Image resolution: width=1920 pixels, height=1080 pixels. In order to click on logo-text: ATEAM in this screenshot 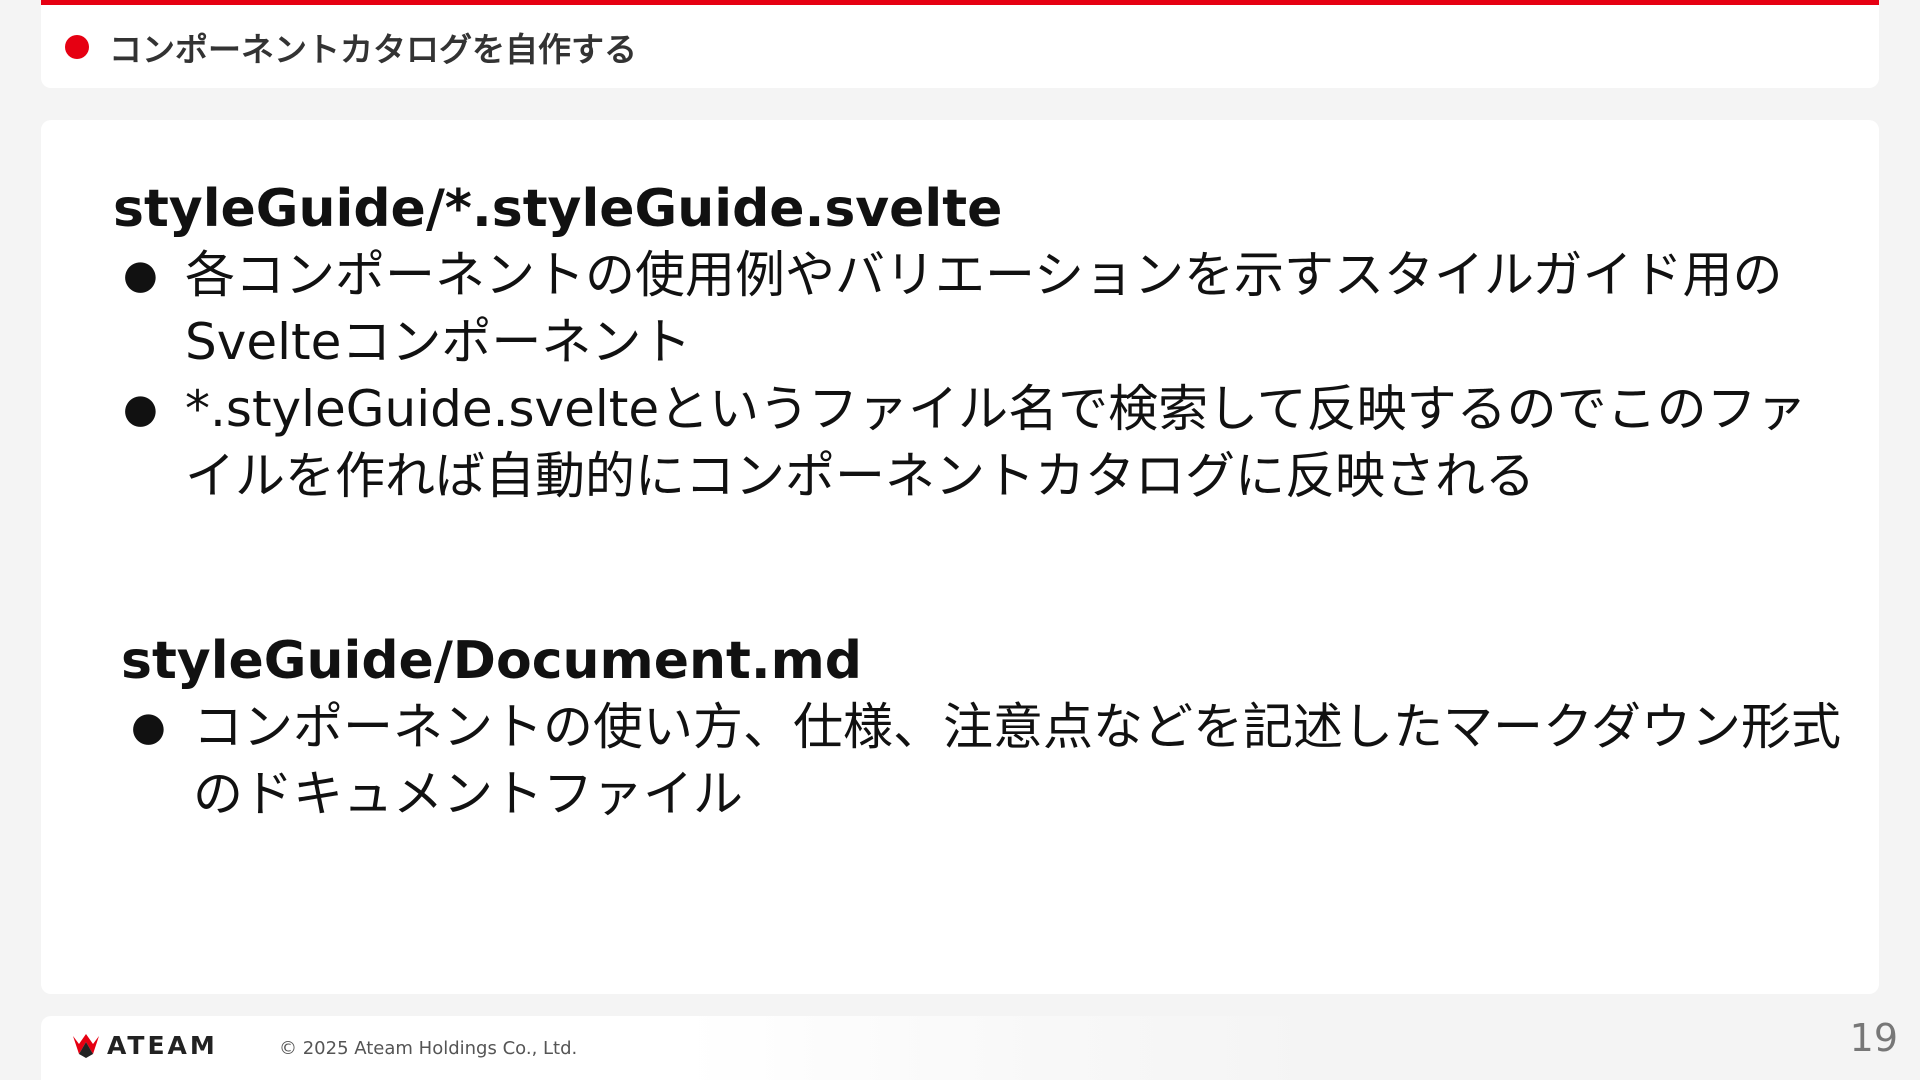, I will do `click(162, 1045)`.